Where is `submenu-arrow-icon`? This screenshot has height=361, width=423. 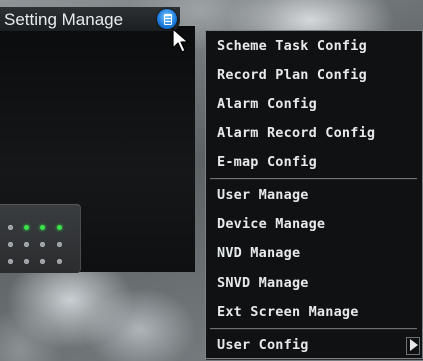 submenu-arrow-icon is located at coordinates (413, 346).